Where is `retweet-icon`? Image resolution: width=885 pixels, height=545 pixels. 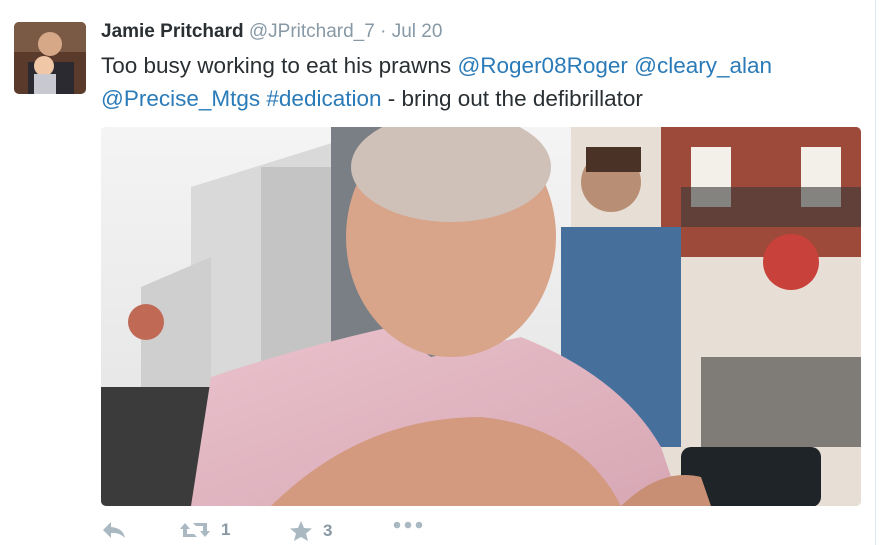
retweet-icon is located at coordinates (195, 530).